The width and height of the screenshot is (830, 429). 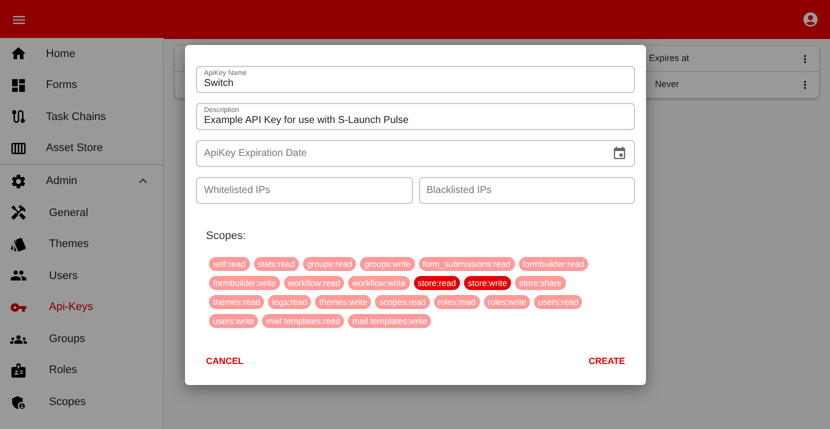 What do you see at coordinates (507, 301) in the screenshot?
I see `scope-chip: roles:write` at bounding box center [507, 301].